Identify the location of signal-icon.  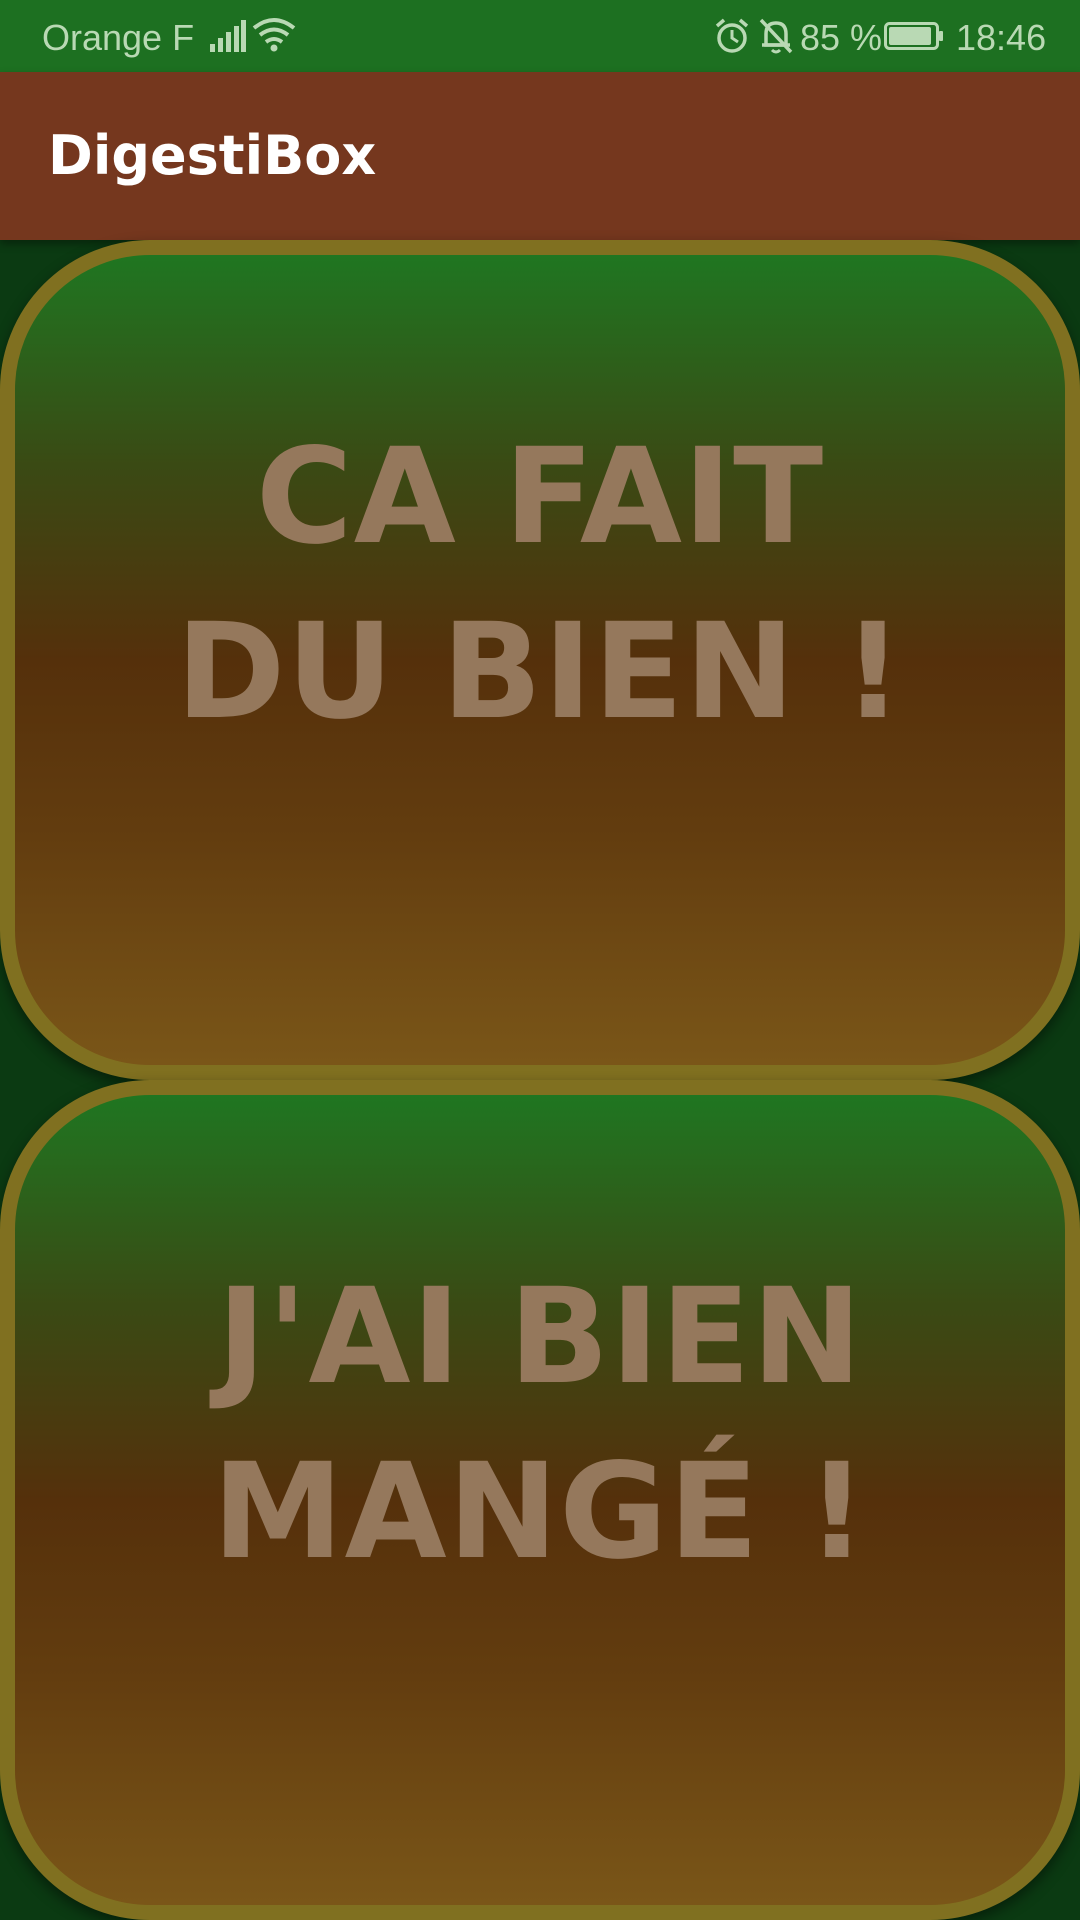
(228, 36).